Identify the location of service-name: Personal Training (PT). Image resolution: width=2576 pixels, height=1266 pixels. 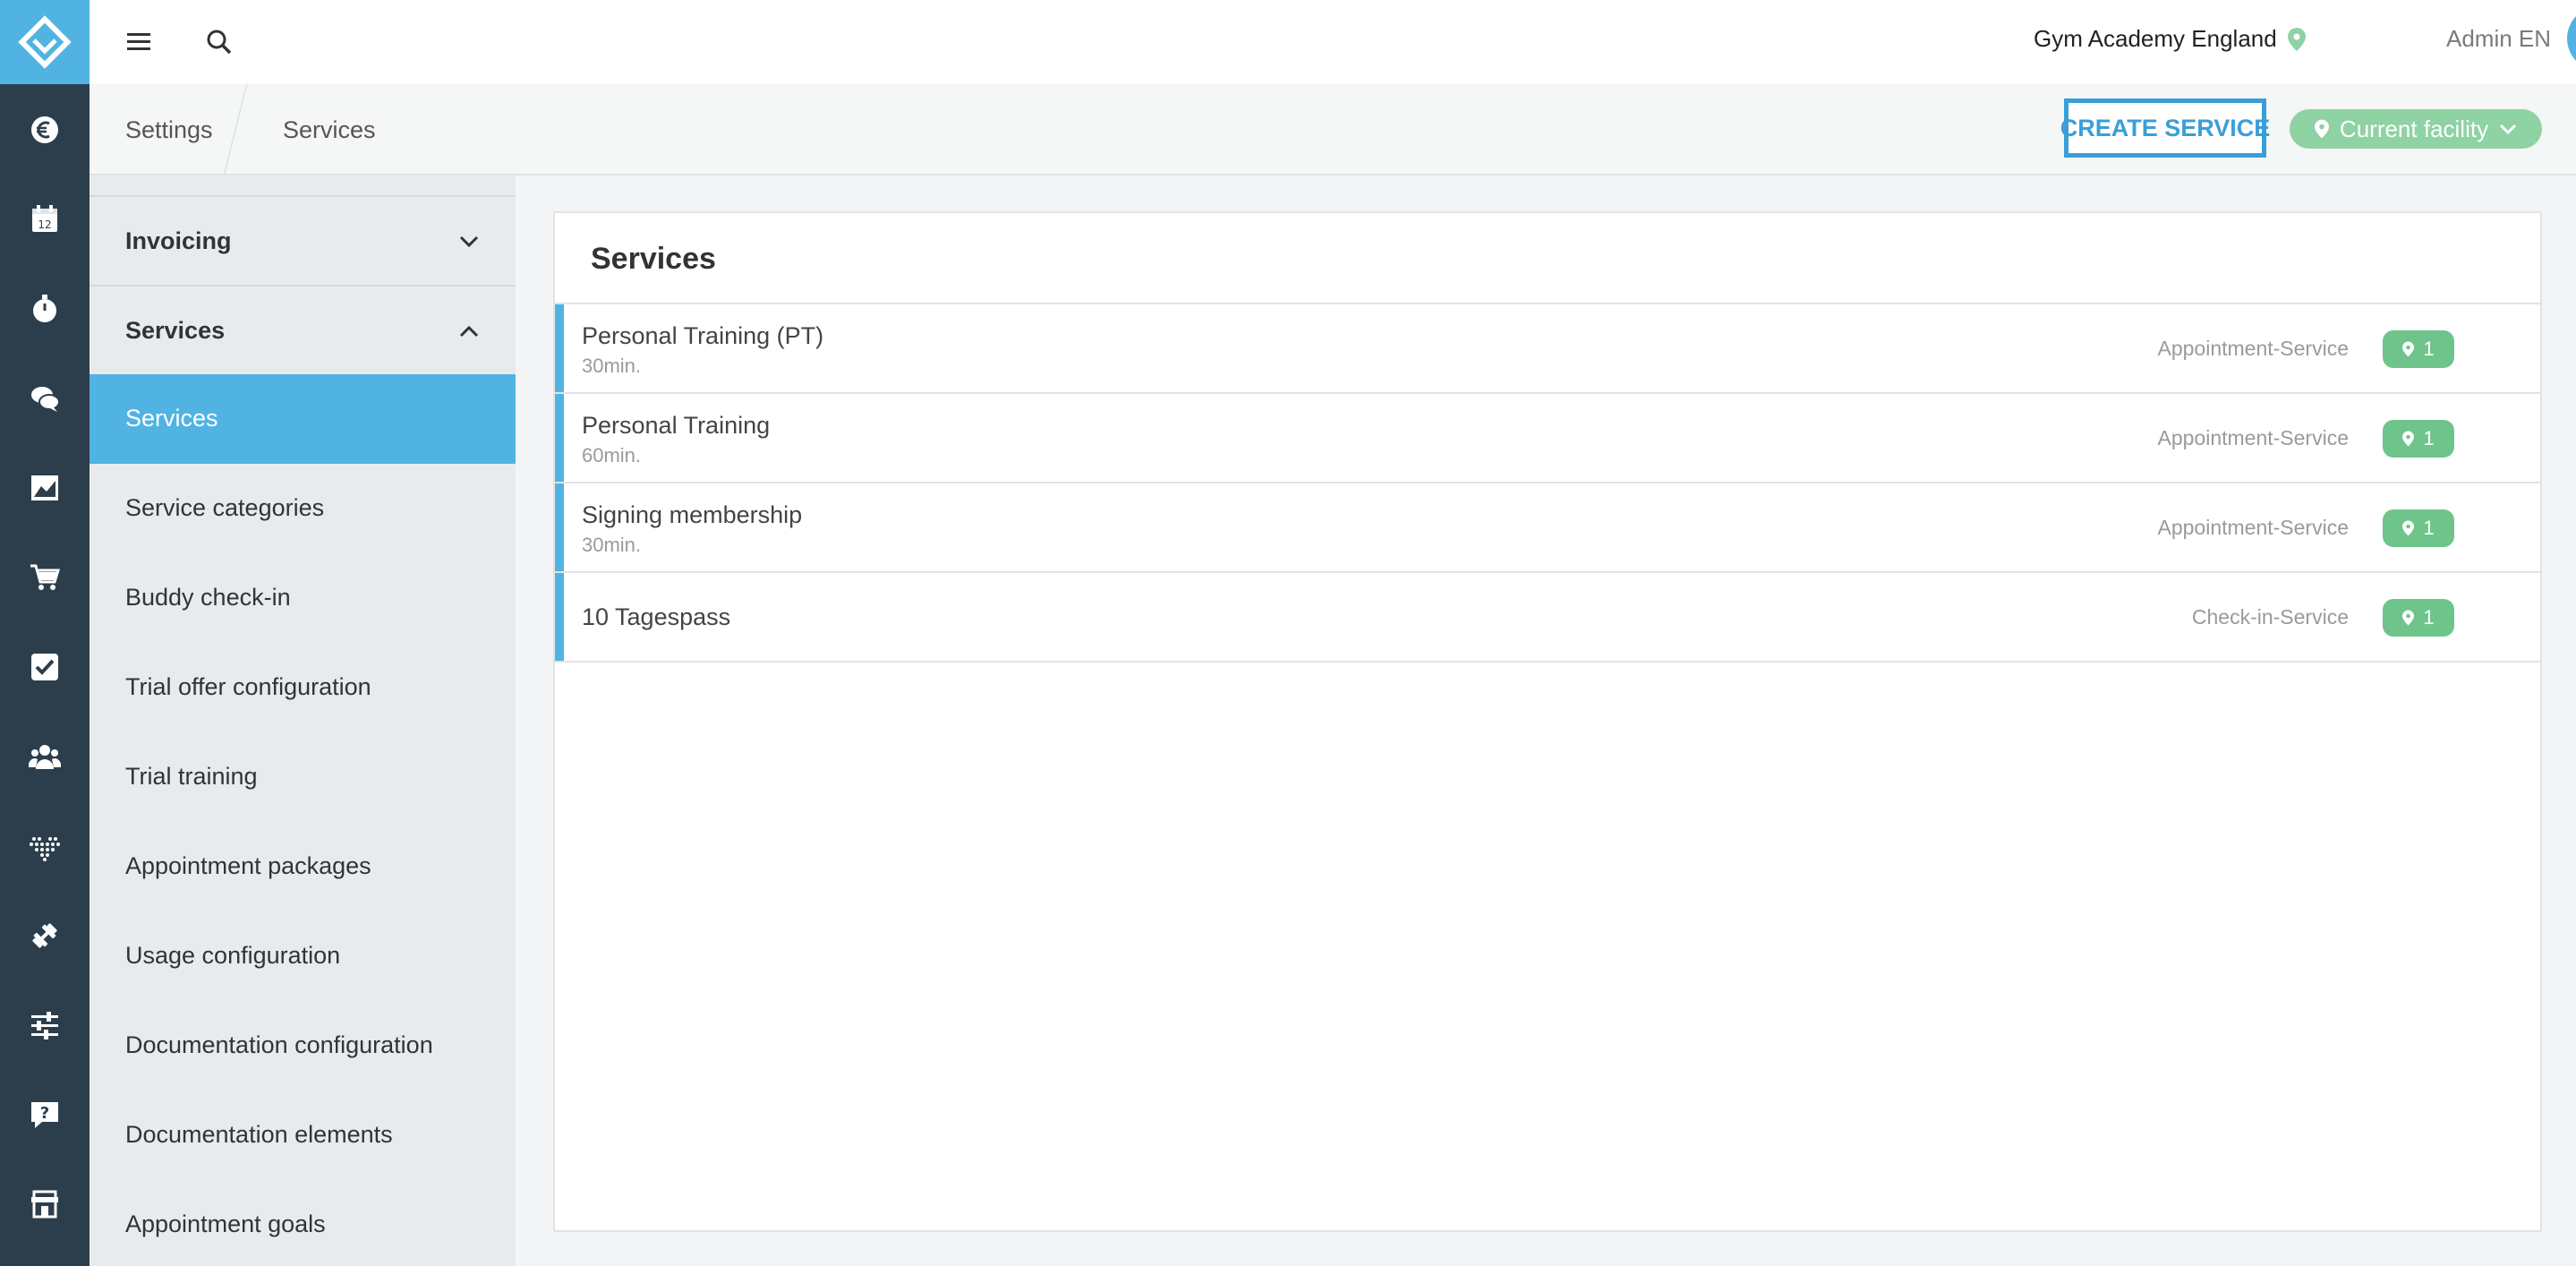
(703, 335).